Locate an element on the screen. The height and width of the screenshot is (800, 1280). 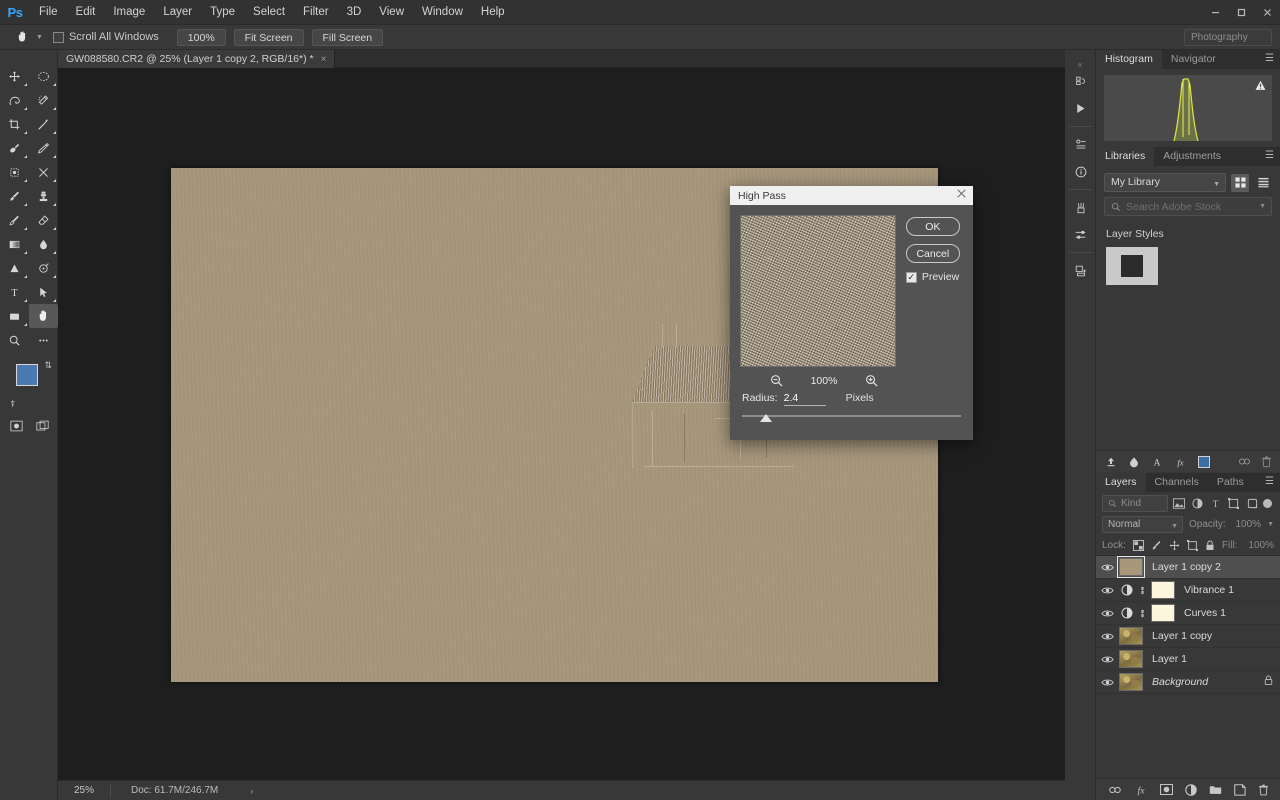
table-row: Layer 1 copy 2 is located at coordinates (1188, 567).